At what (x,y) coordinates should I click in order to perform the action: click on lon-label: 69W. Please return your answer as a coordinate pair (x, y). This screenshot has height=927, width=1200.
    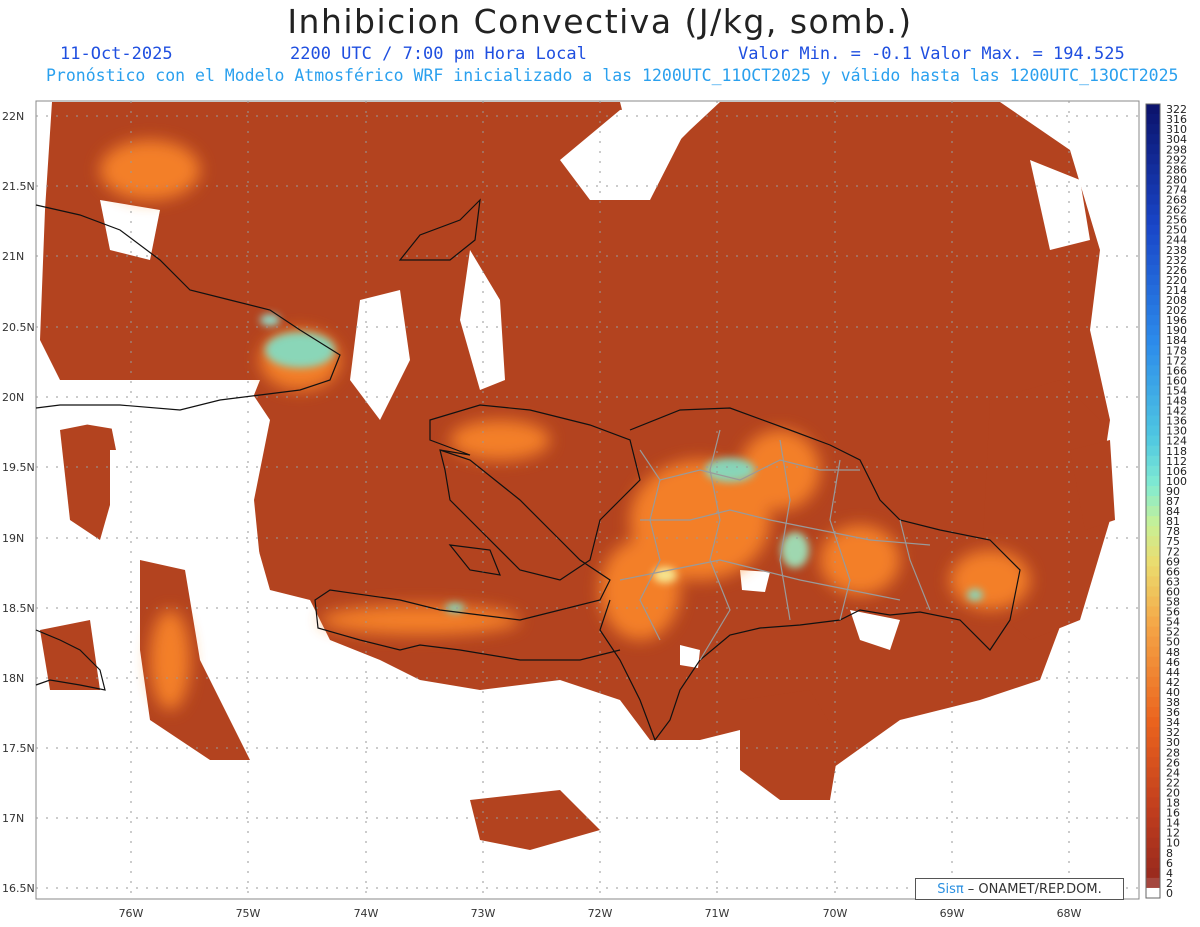
    Looking at the image, I should click on (952, 913).